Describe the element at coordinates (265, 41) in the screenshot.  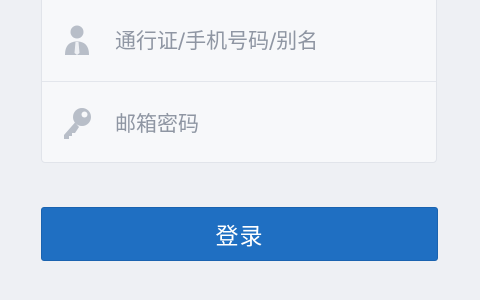
I see `account-input` at that location.